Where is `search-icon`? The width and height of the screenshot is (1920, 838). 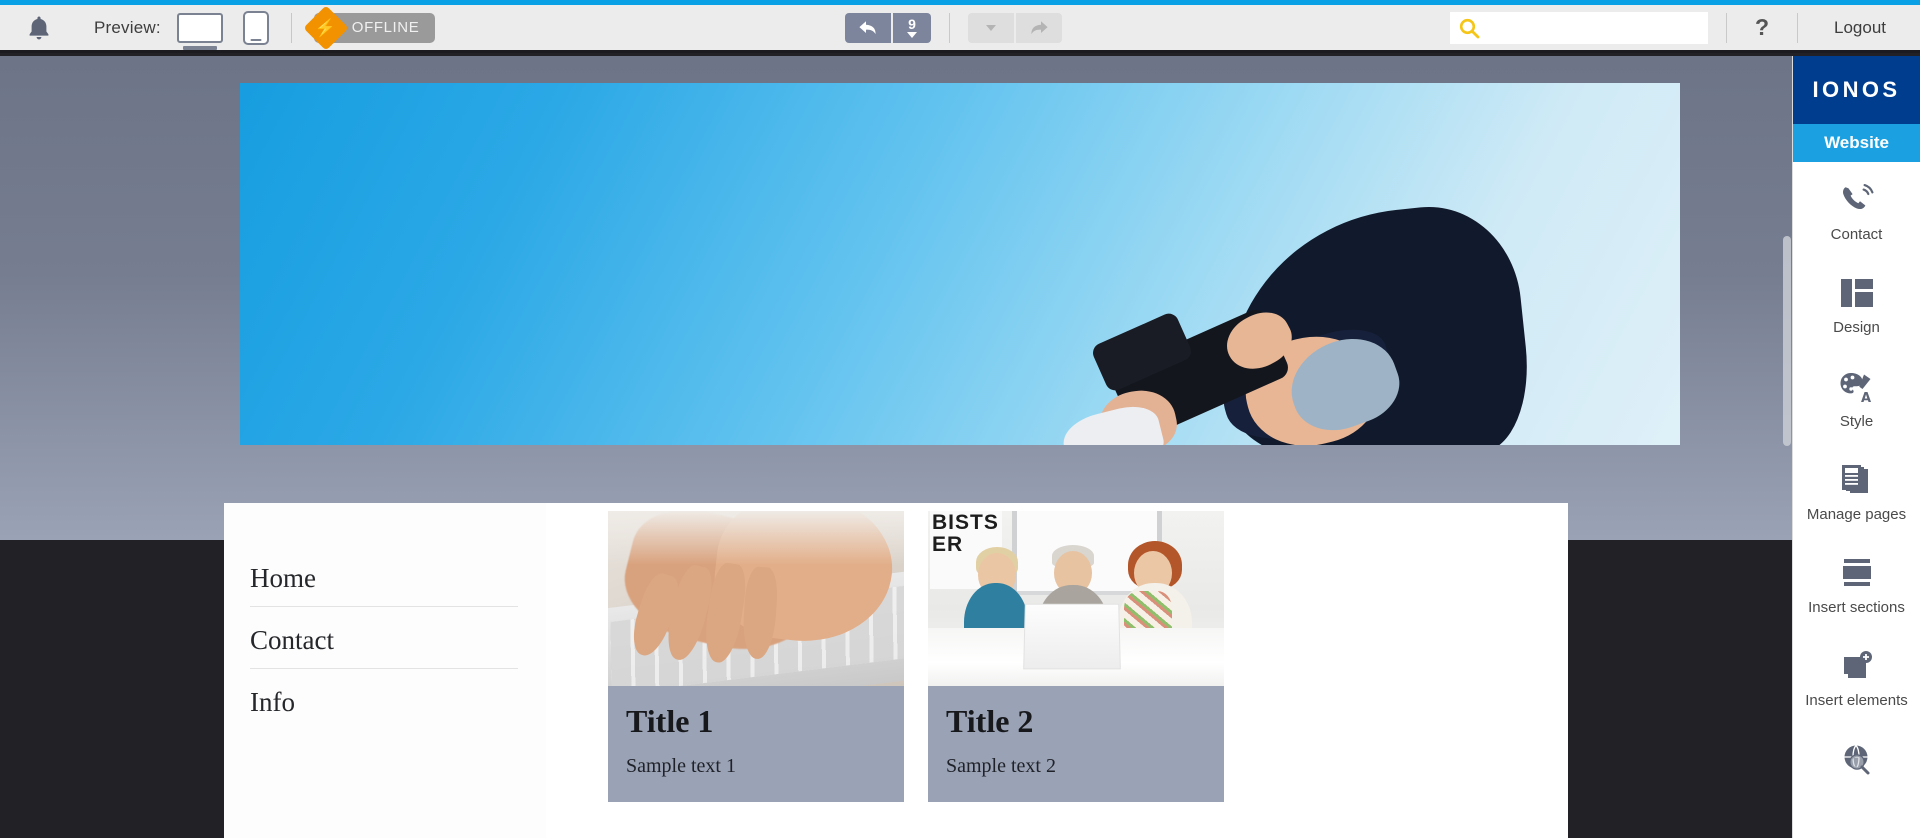
search-icon is located at coordinates (1469, 28).